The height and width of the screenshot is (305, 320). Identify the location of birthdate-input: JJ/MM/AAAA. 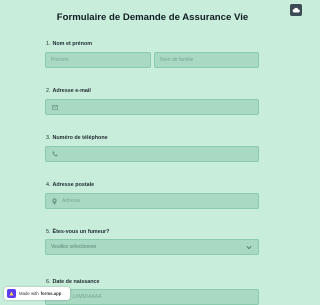
(152, 297).